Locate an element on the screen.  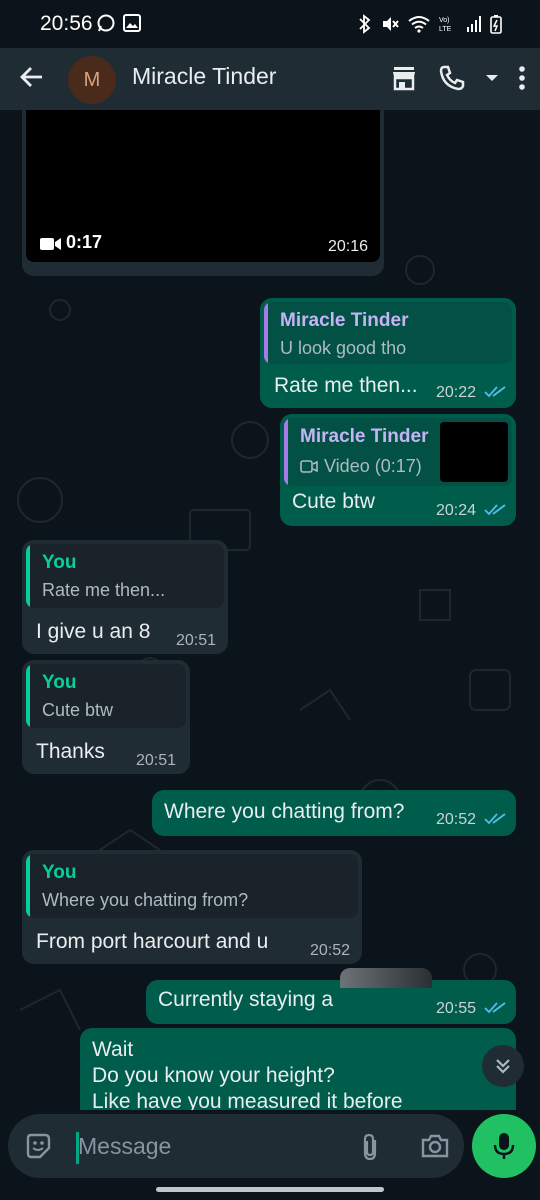
phone-icon is located at coordinates (452, 78).